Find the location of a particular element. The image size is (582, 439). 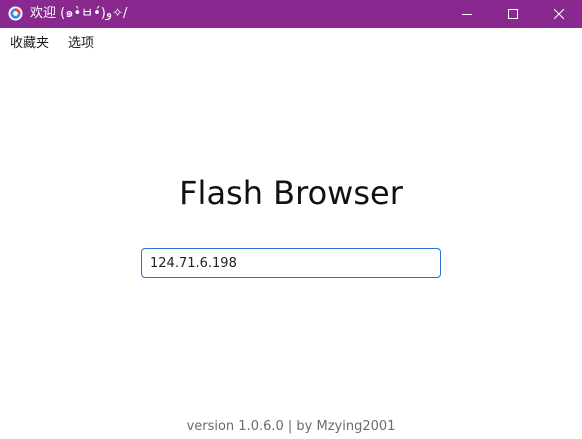

menu-bar: 收藏夹 选项 is located at coordinates (291, 43).